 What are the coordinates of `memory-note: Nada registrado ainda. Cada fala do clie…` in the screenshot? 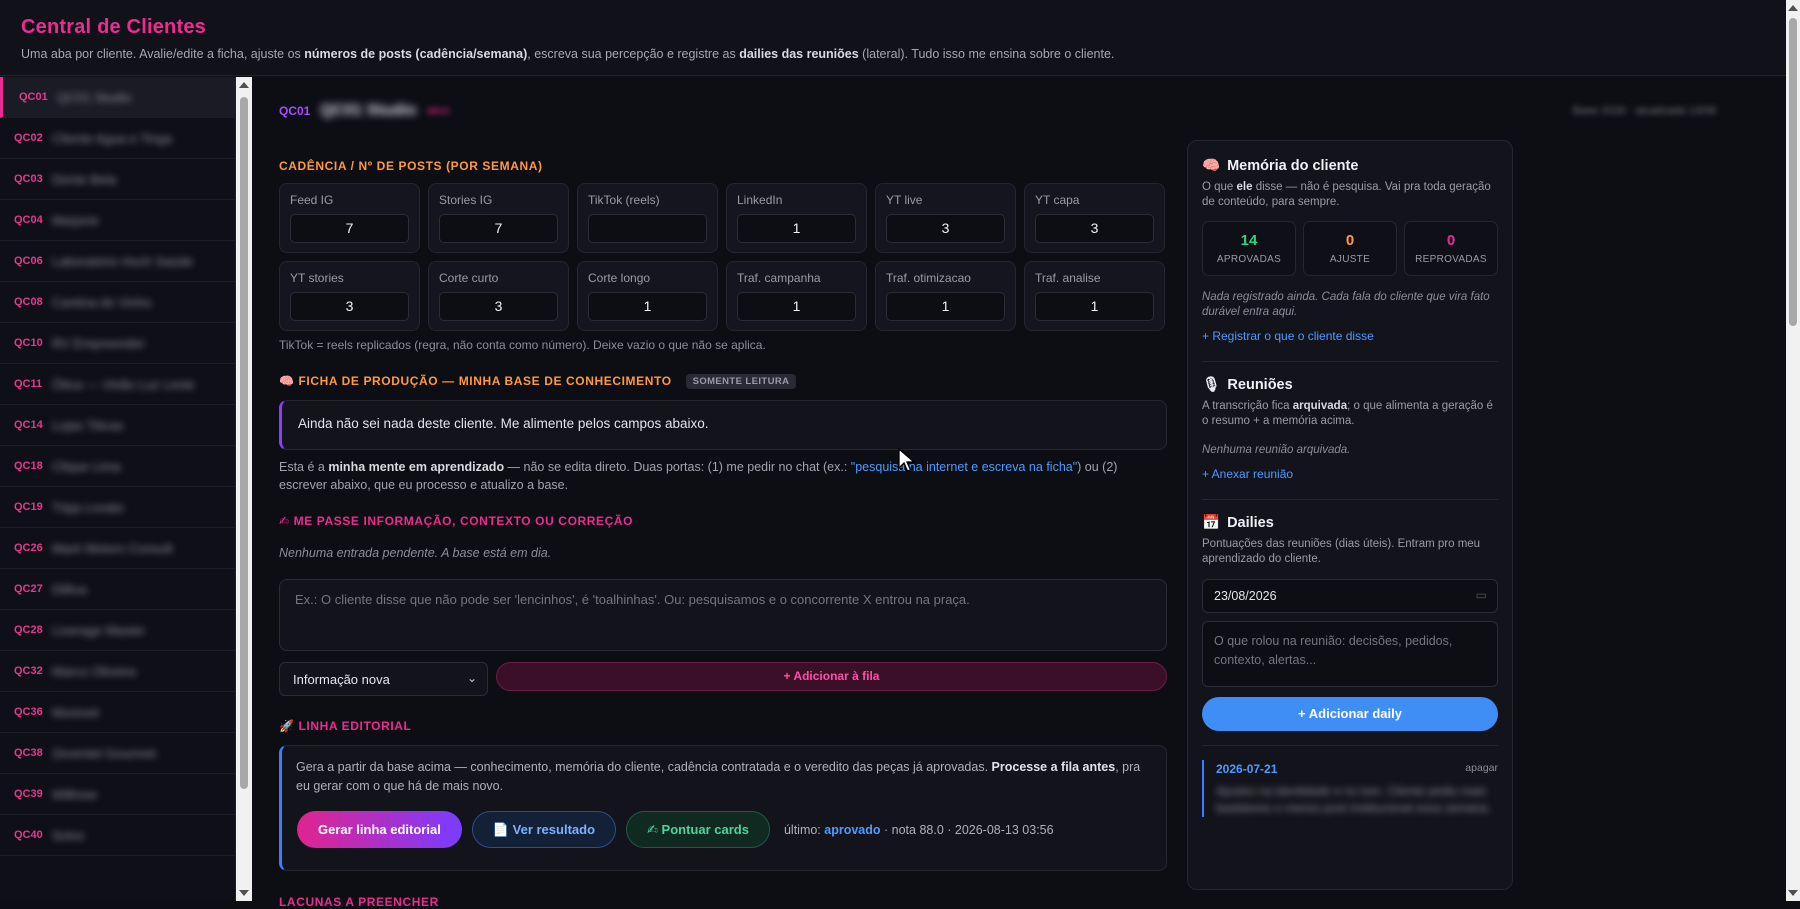 It's located at (1346, 304).